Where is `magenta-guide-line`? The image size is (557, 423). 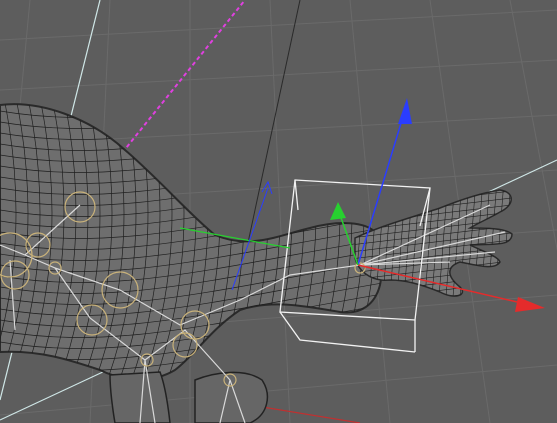
magenta-guide-line is located at coordinates (181, 79).